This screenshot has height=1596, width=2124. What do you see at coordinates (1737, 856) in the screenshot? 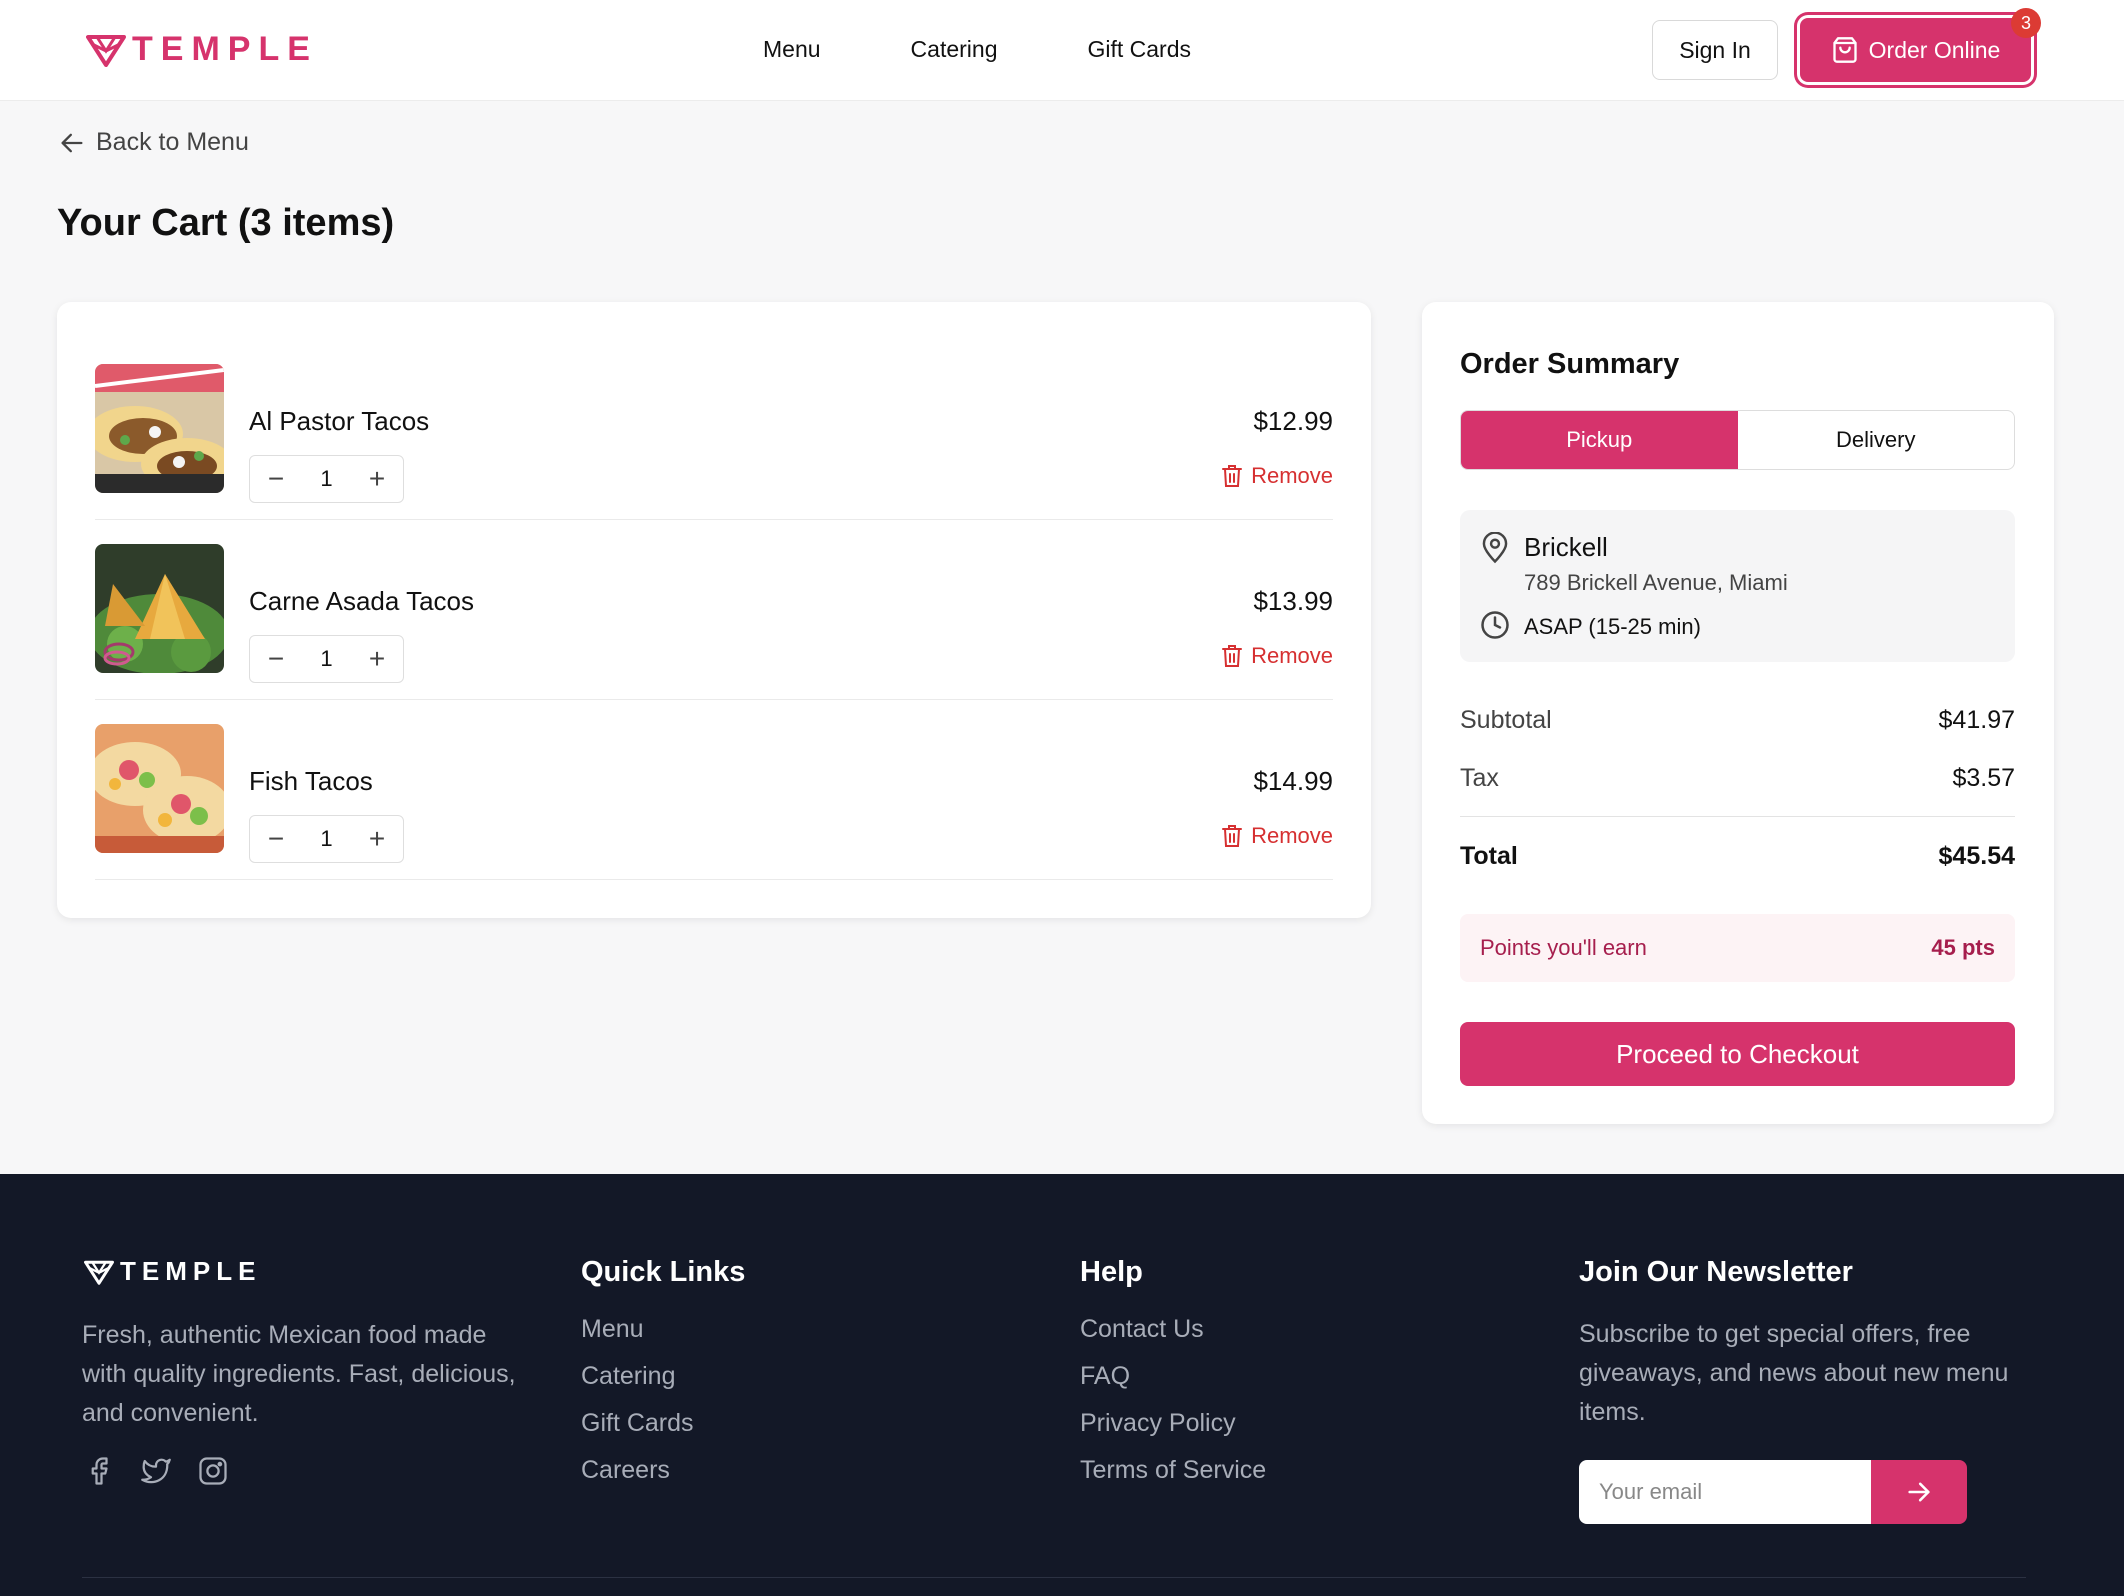
I see `total-row: Total $45.54` at bounding box center [1737, 856].